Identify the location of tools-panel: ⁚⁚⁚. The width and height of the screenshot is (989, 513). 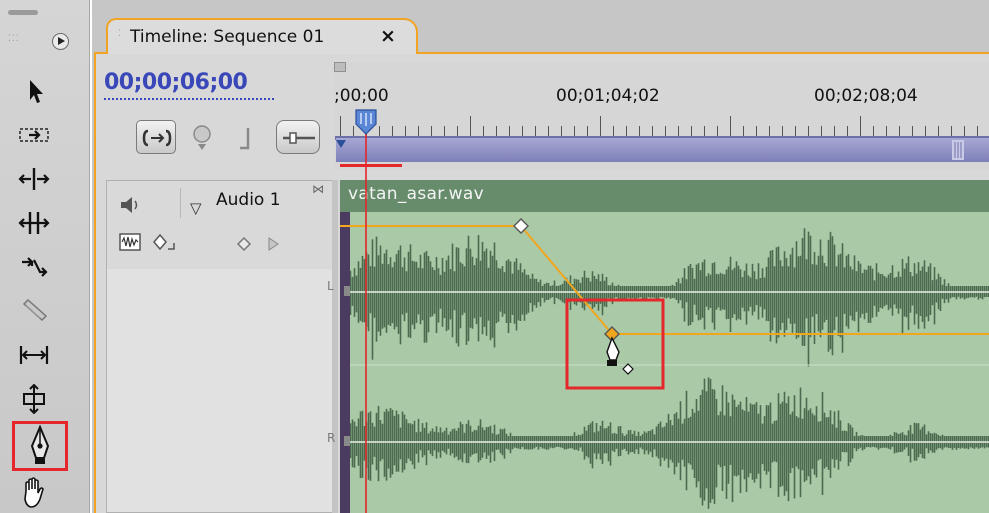
(45, 256).